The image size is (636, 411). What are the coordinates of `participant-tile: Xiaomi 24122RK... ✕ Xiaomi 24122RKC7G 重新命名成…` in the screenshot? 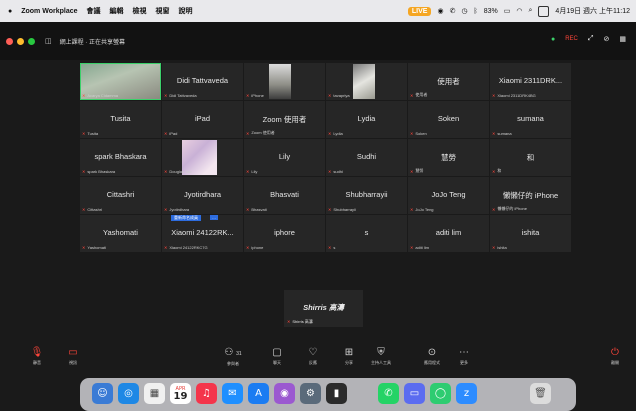 It's located at (202, 233).